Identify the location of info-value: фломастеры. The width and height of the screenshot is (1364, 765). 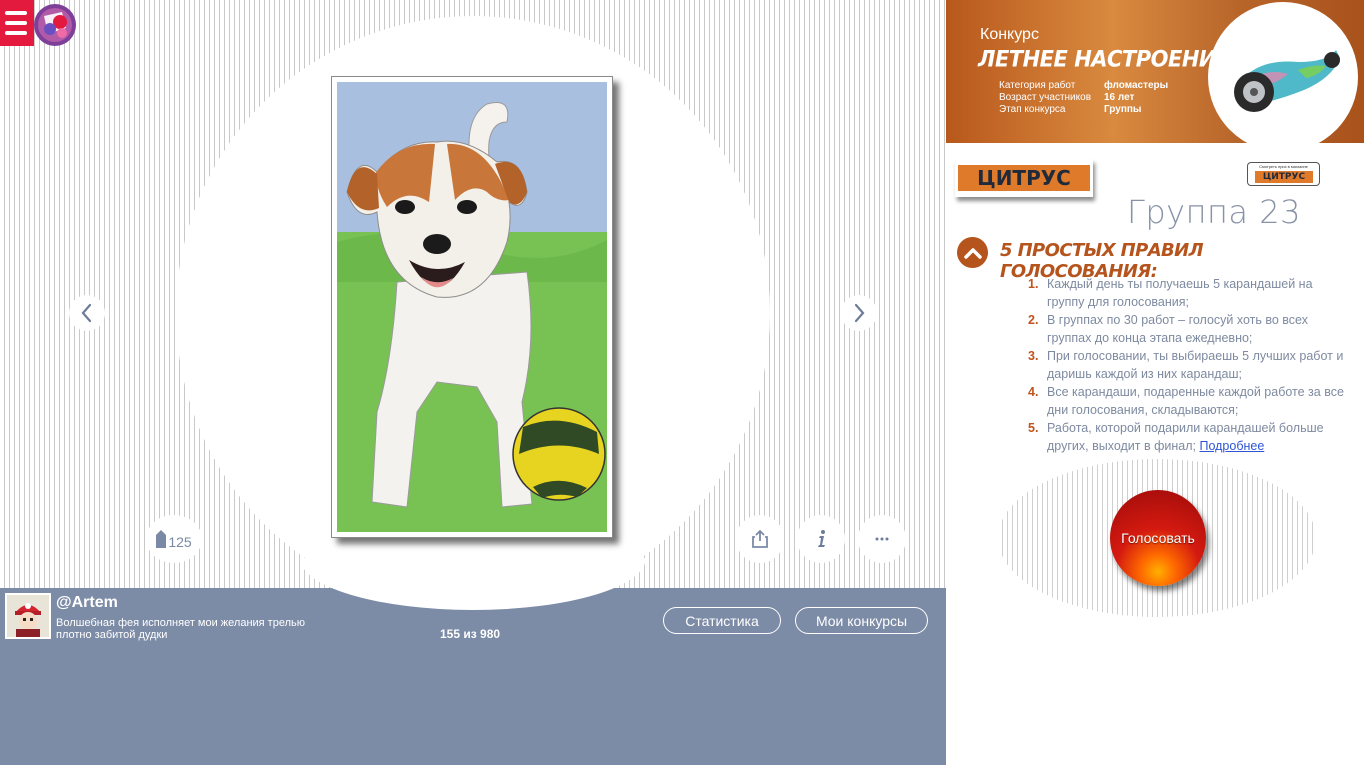
(1136, 85).